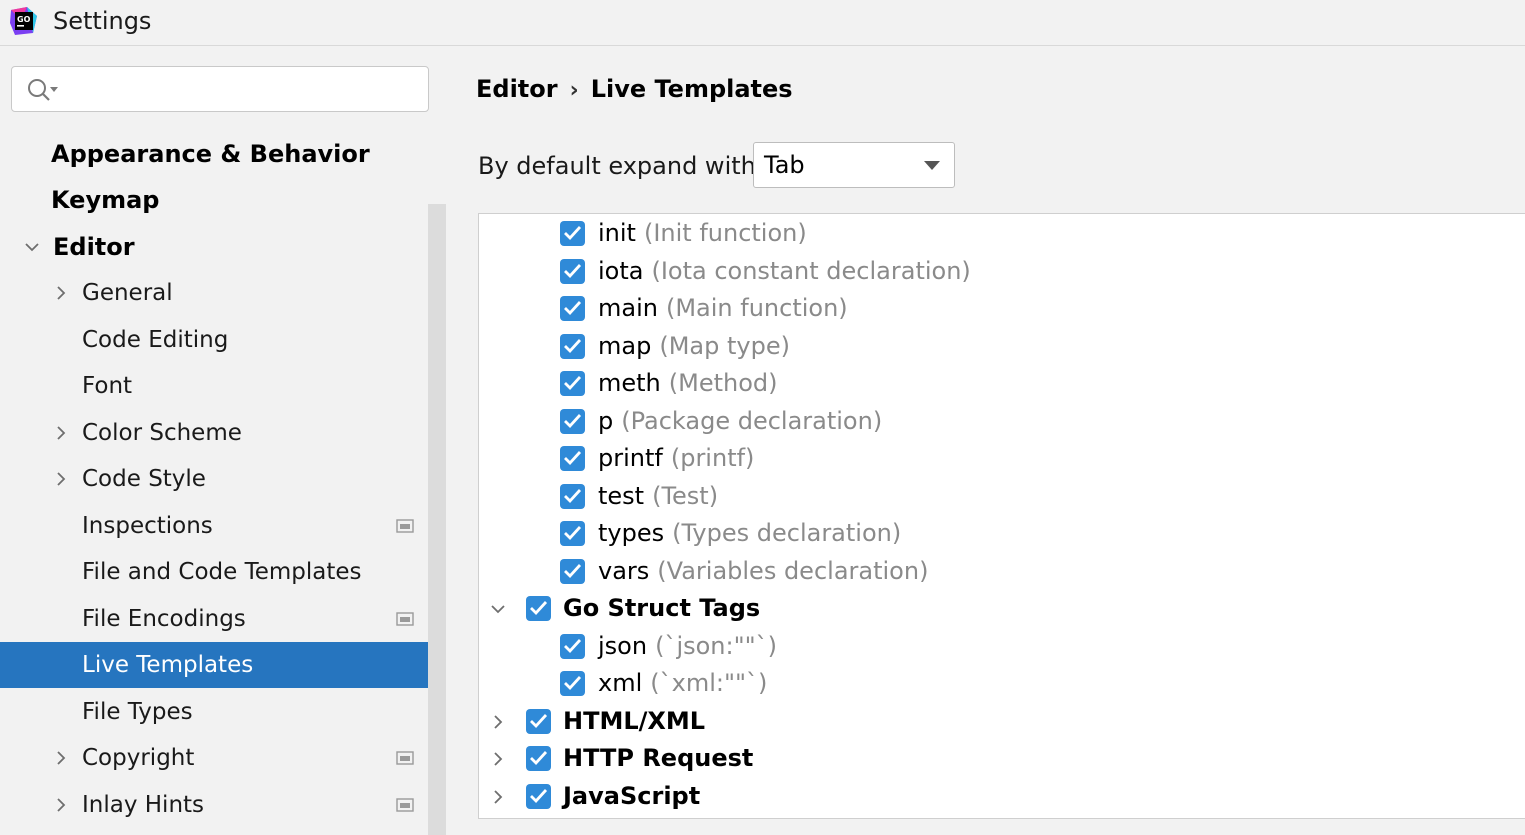  I want to click on template-description: (Method), so click(723, 383).